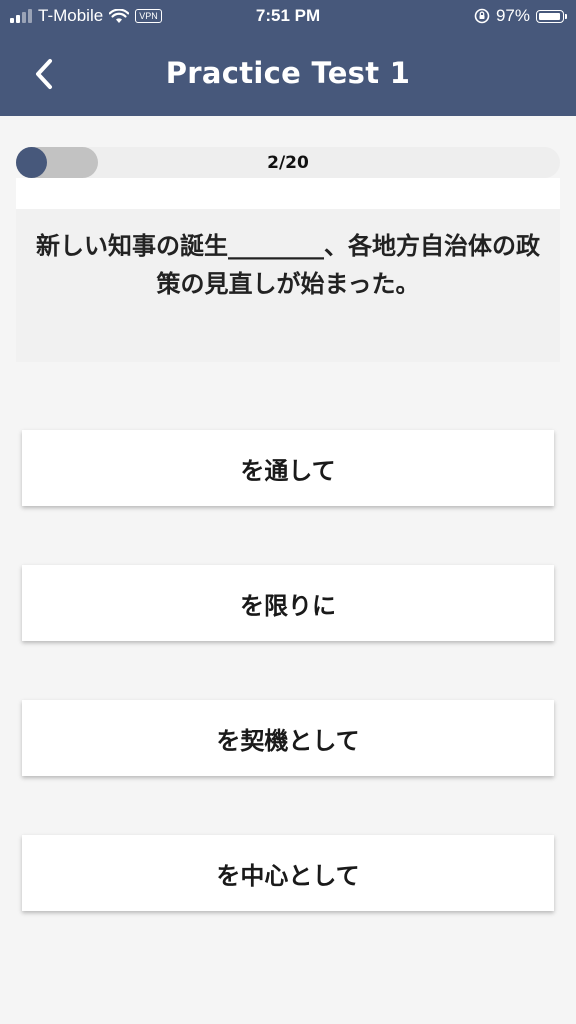 Image resolution: width=576 pixels, height=1024 pixels. What do you see at coordinates (288, 603) in the screenshot?
I see `answer-option-2: を限りに` at bounding box center [288, 603].